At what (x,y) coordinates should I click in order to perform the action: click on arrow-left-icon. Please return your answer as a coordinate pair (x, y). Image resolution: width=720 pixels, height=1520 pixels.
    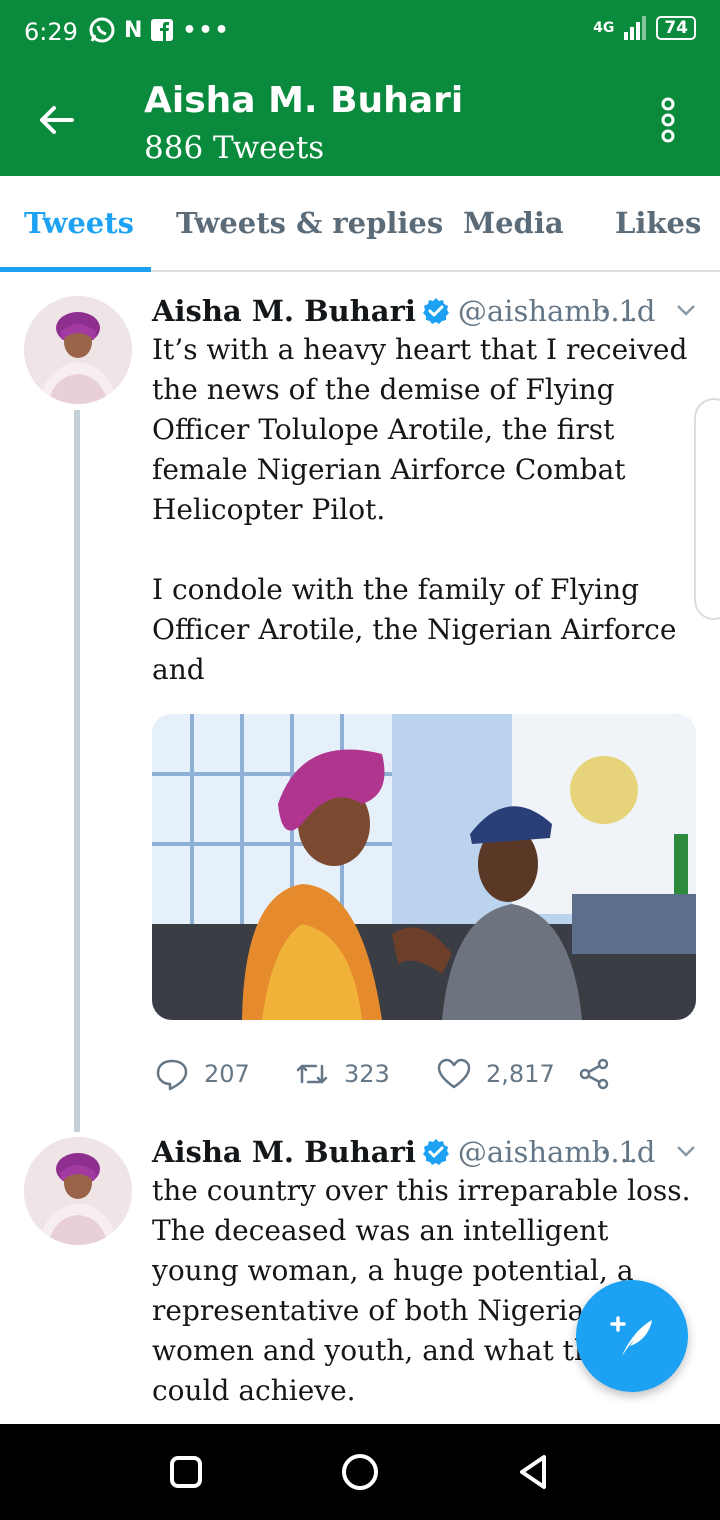
    Looking at the image, I should click on (56, 120).